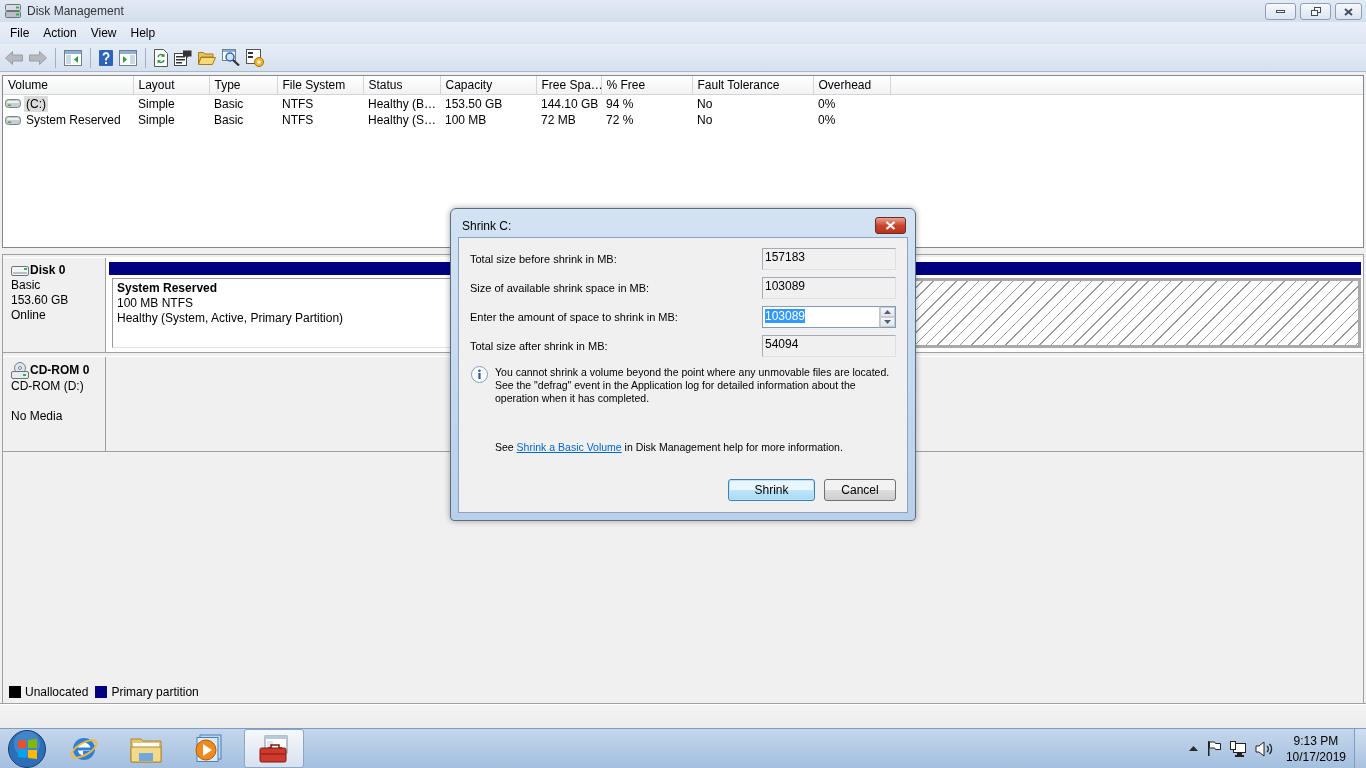 The image size is (1366, 768). I want to click on spin-down-button, so click(887, 322).